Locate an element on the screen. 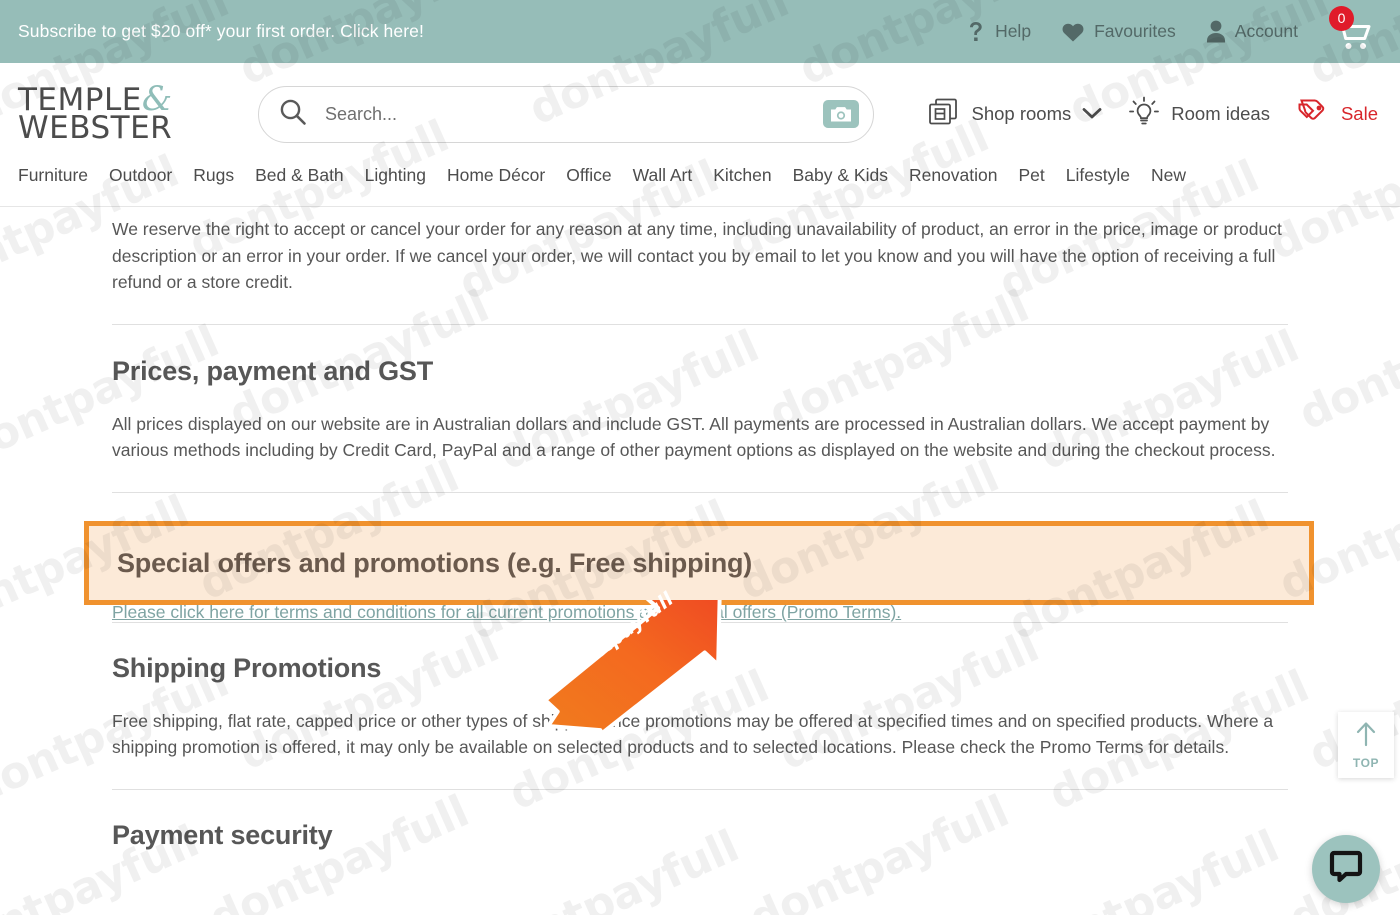 The height and width of the screenshot is (915, 1400). heading-payment-security: Payment security is located at coordinates (222, 834).